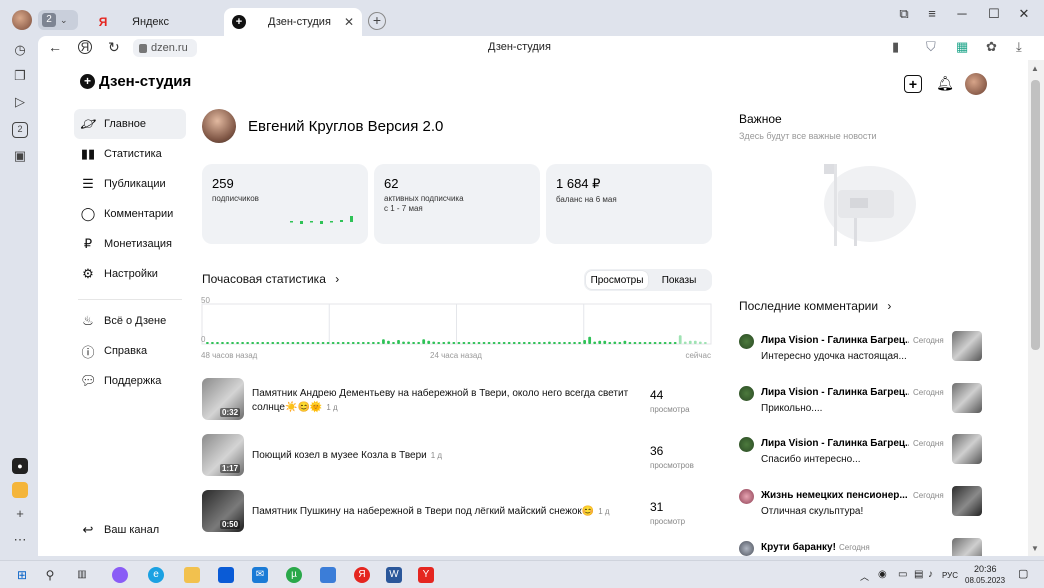 The width and height of the screenshot is (1044, 588). I want to click on sidebar-item-your-channel: ↩ Ваш канал, so click(130, 530).